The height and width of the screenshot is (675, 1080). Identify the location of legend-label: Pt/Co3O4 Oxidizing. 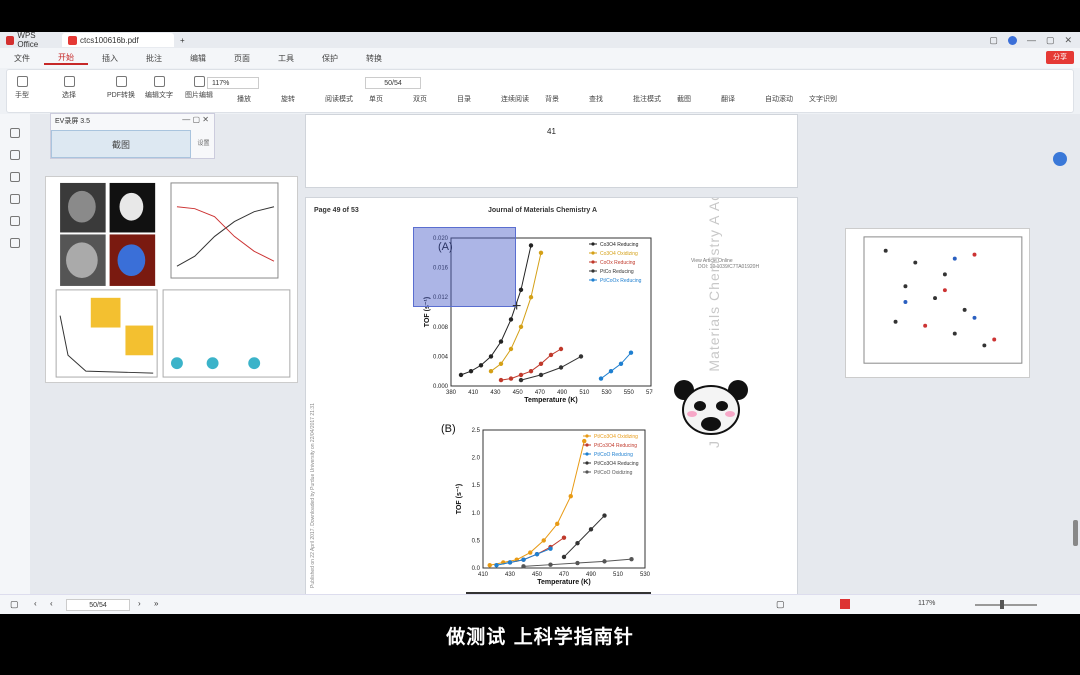
(616, 437).